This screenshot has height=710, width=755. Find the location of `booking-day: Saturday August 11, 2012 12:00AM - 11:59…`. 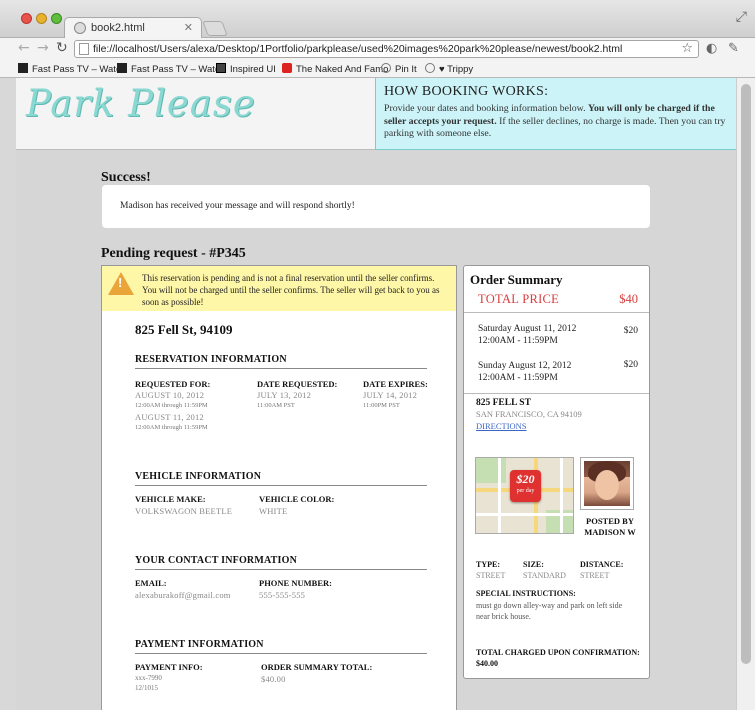

booking-day: Saturday August 11, 2012 12:00AM - 11:59… is located at coordinates (527, 335).